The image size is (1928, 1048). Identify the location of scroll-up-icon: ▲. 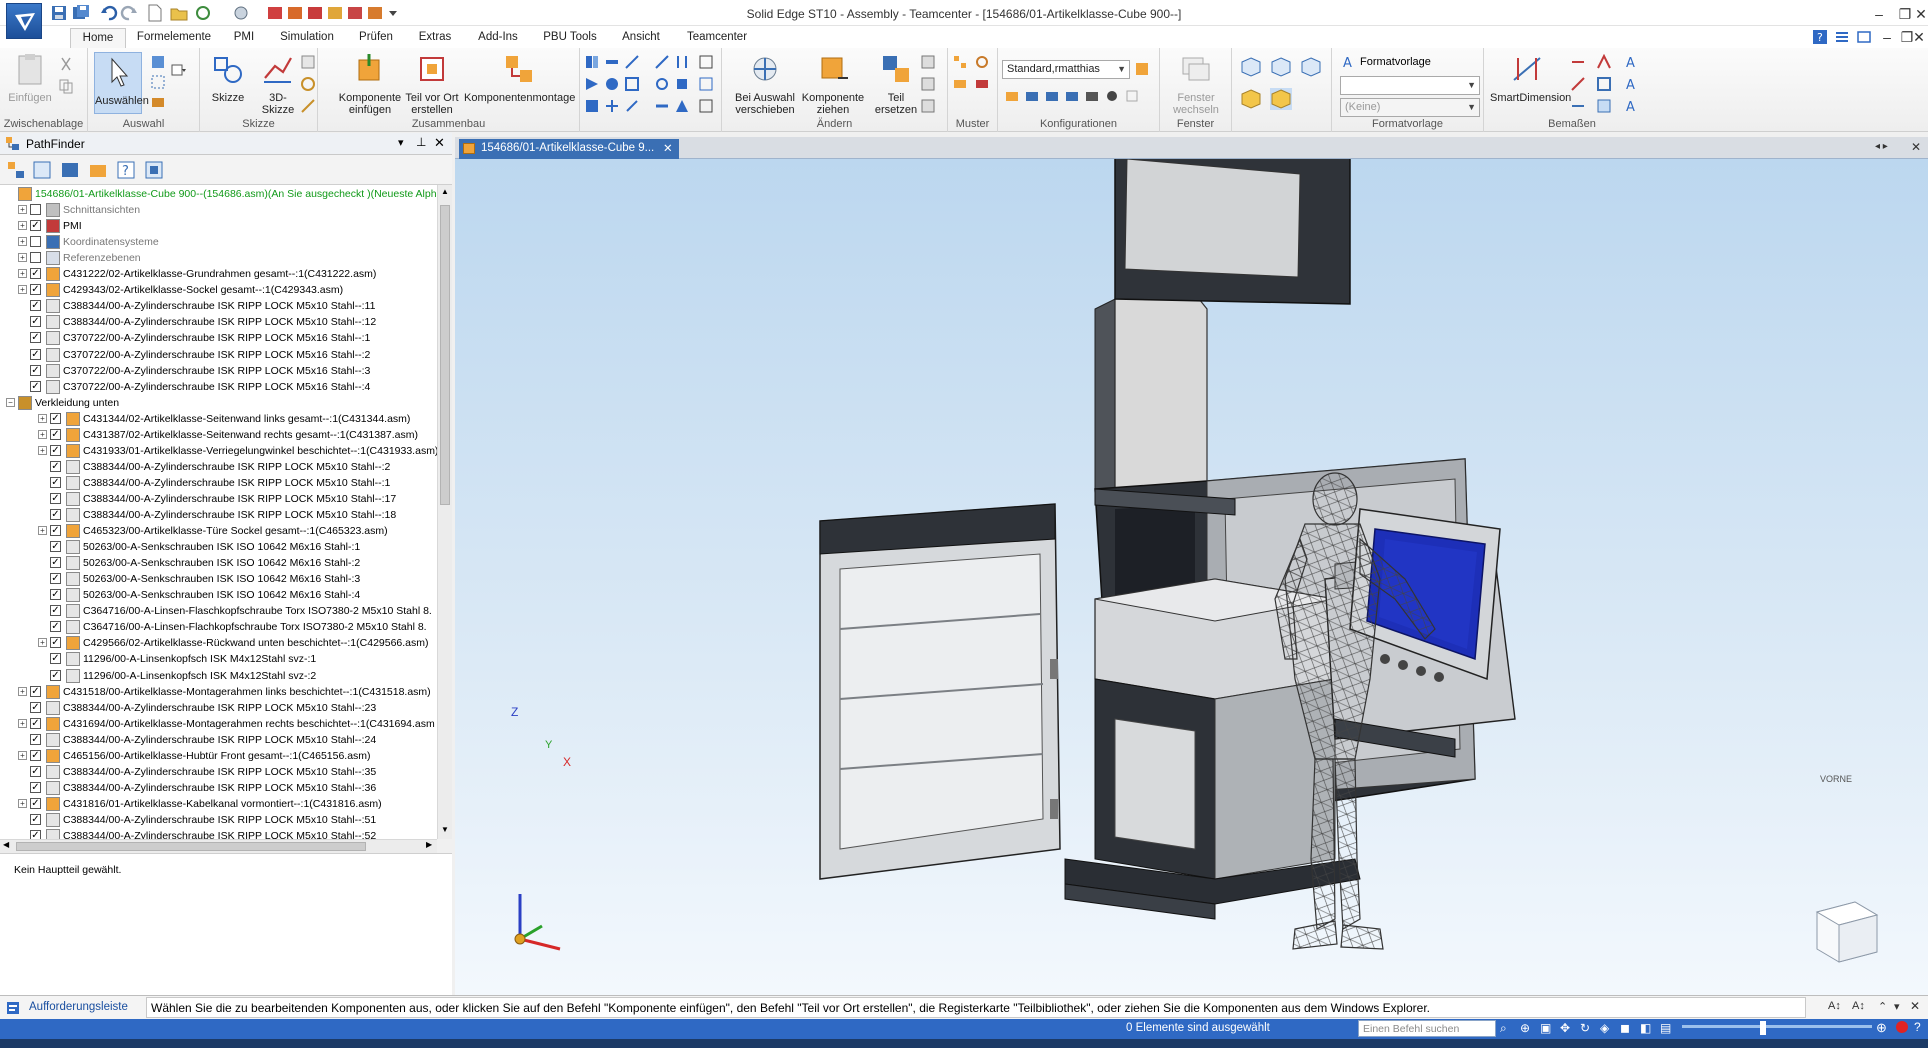
(445, 191).